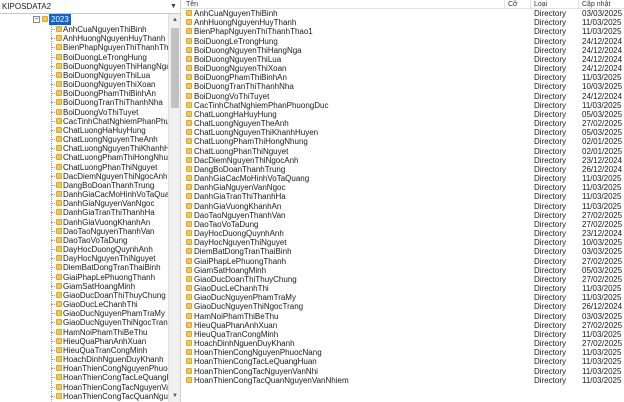  What do you see at coordinates (174, 396) in the screenshot?
I see `arrow-down-icon: ▼` at bounding box center [174, 396].